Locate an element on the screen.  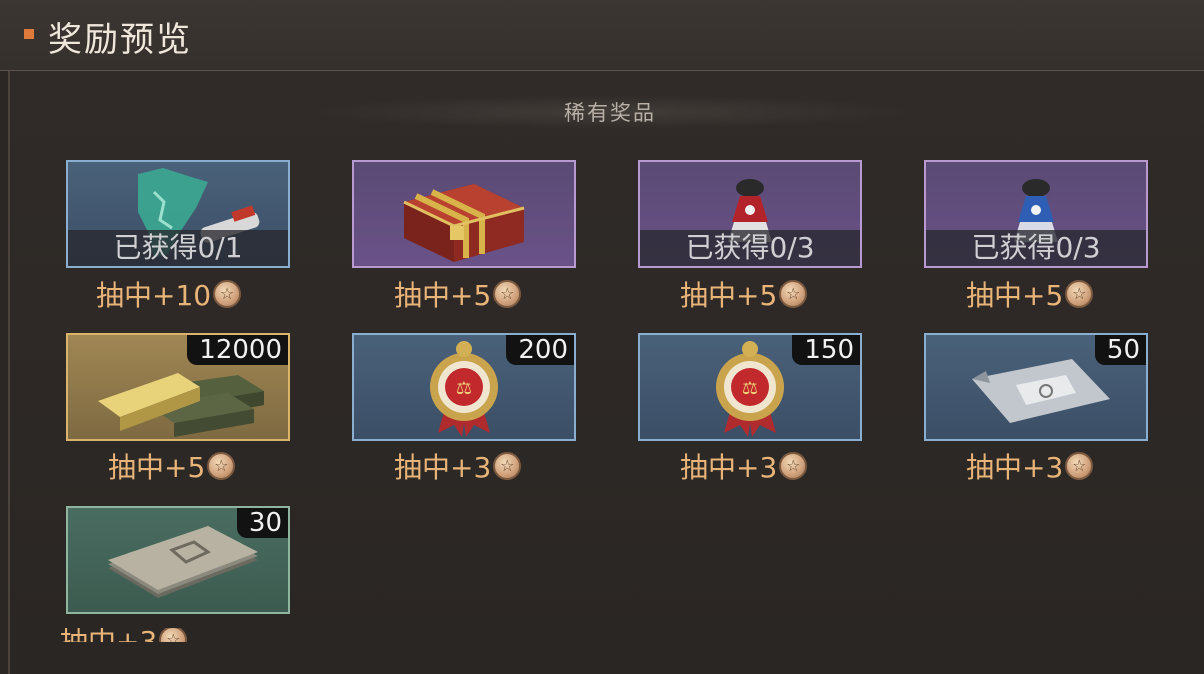
reward-card-sealed-bag: 50 is located at coordinates (1036, 387).